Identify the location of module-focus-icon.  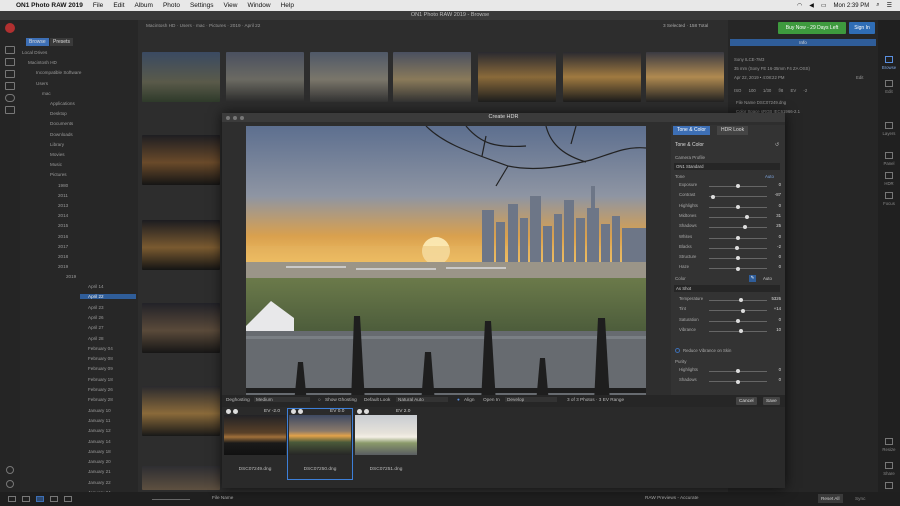
(889, 195).